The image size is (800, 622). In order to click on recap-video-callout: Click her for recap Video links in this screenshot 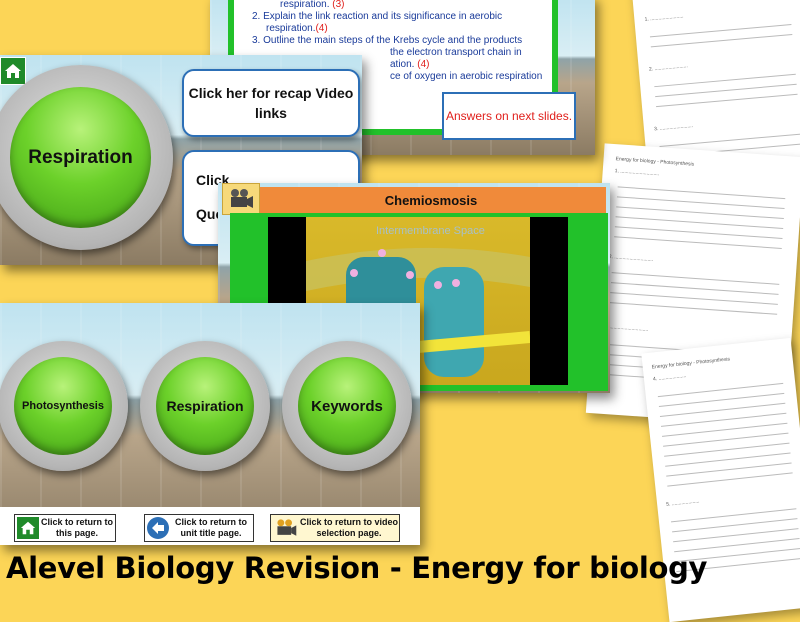, I will do `click(271, 103)`.